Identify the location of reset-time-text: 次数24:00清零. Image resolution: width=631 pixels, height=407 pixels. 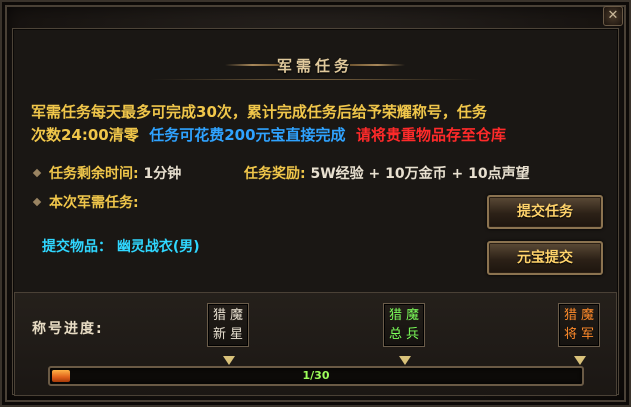
(85, 135).